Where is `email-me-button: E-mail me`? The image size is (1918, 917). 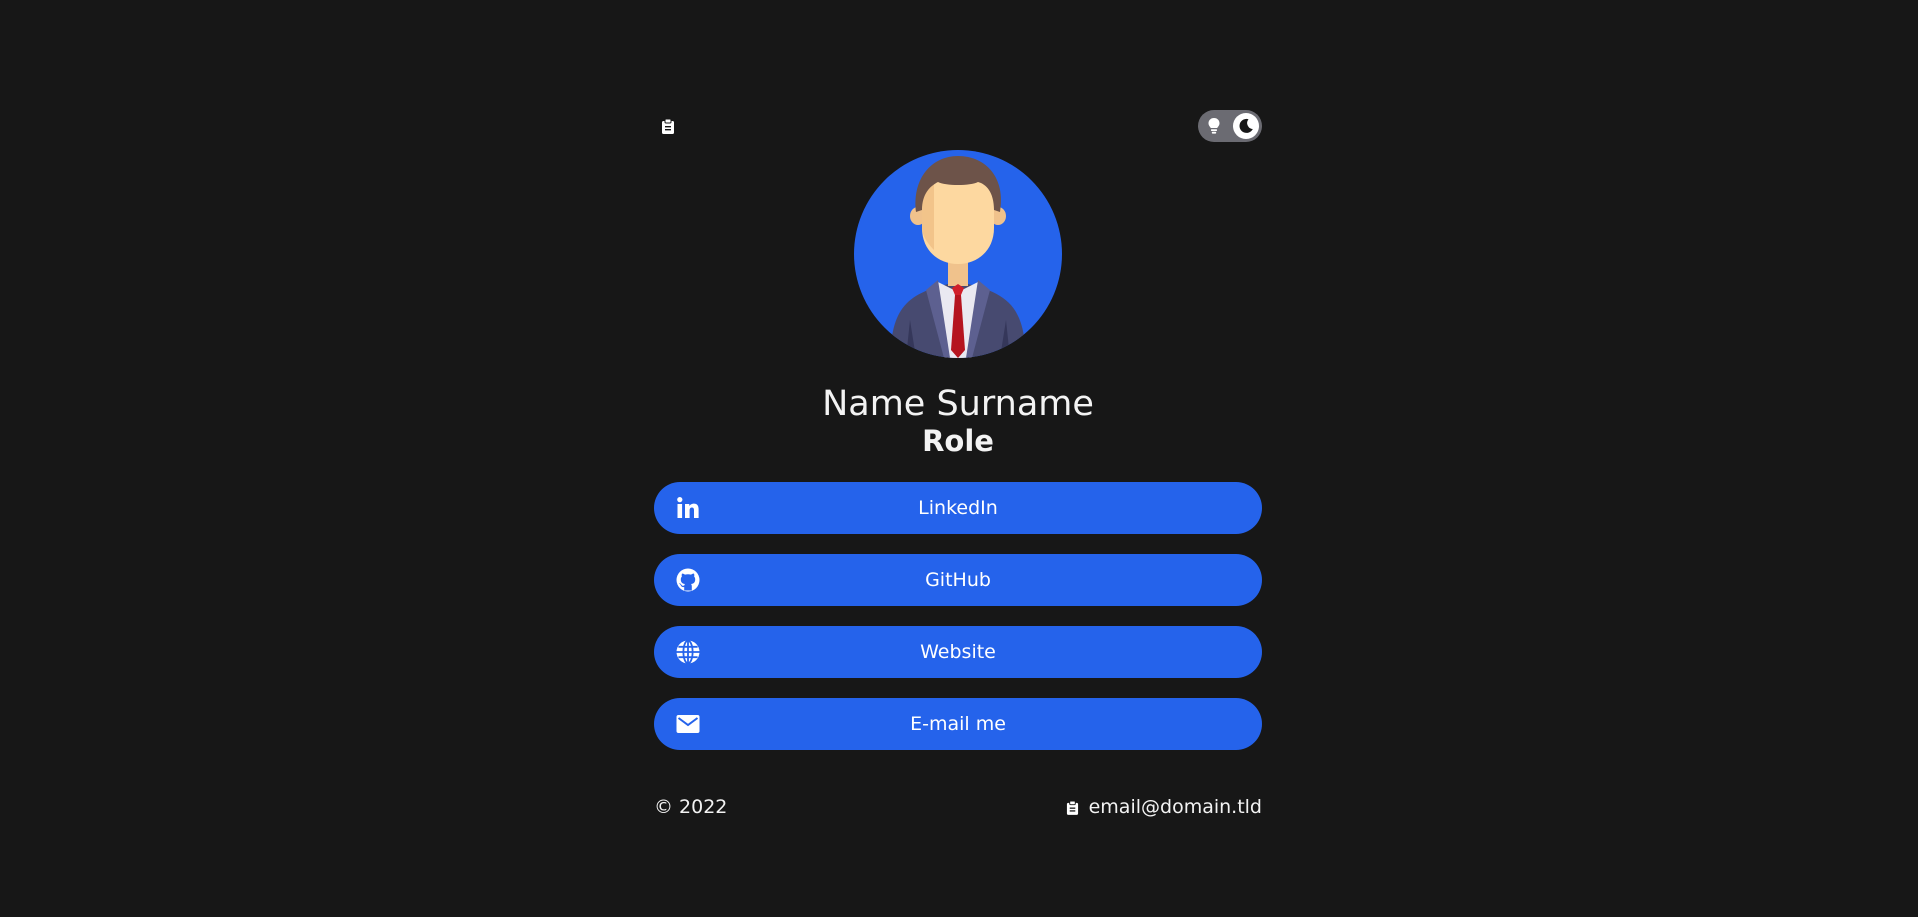
email-me-button: E-mail me is located at coordinates (958, 724).